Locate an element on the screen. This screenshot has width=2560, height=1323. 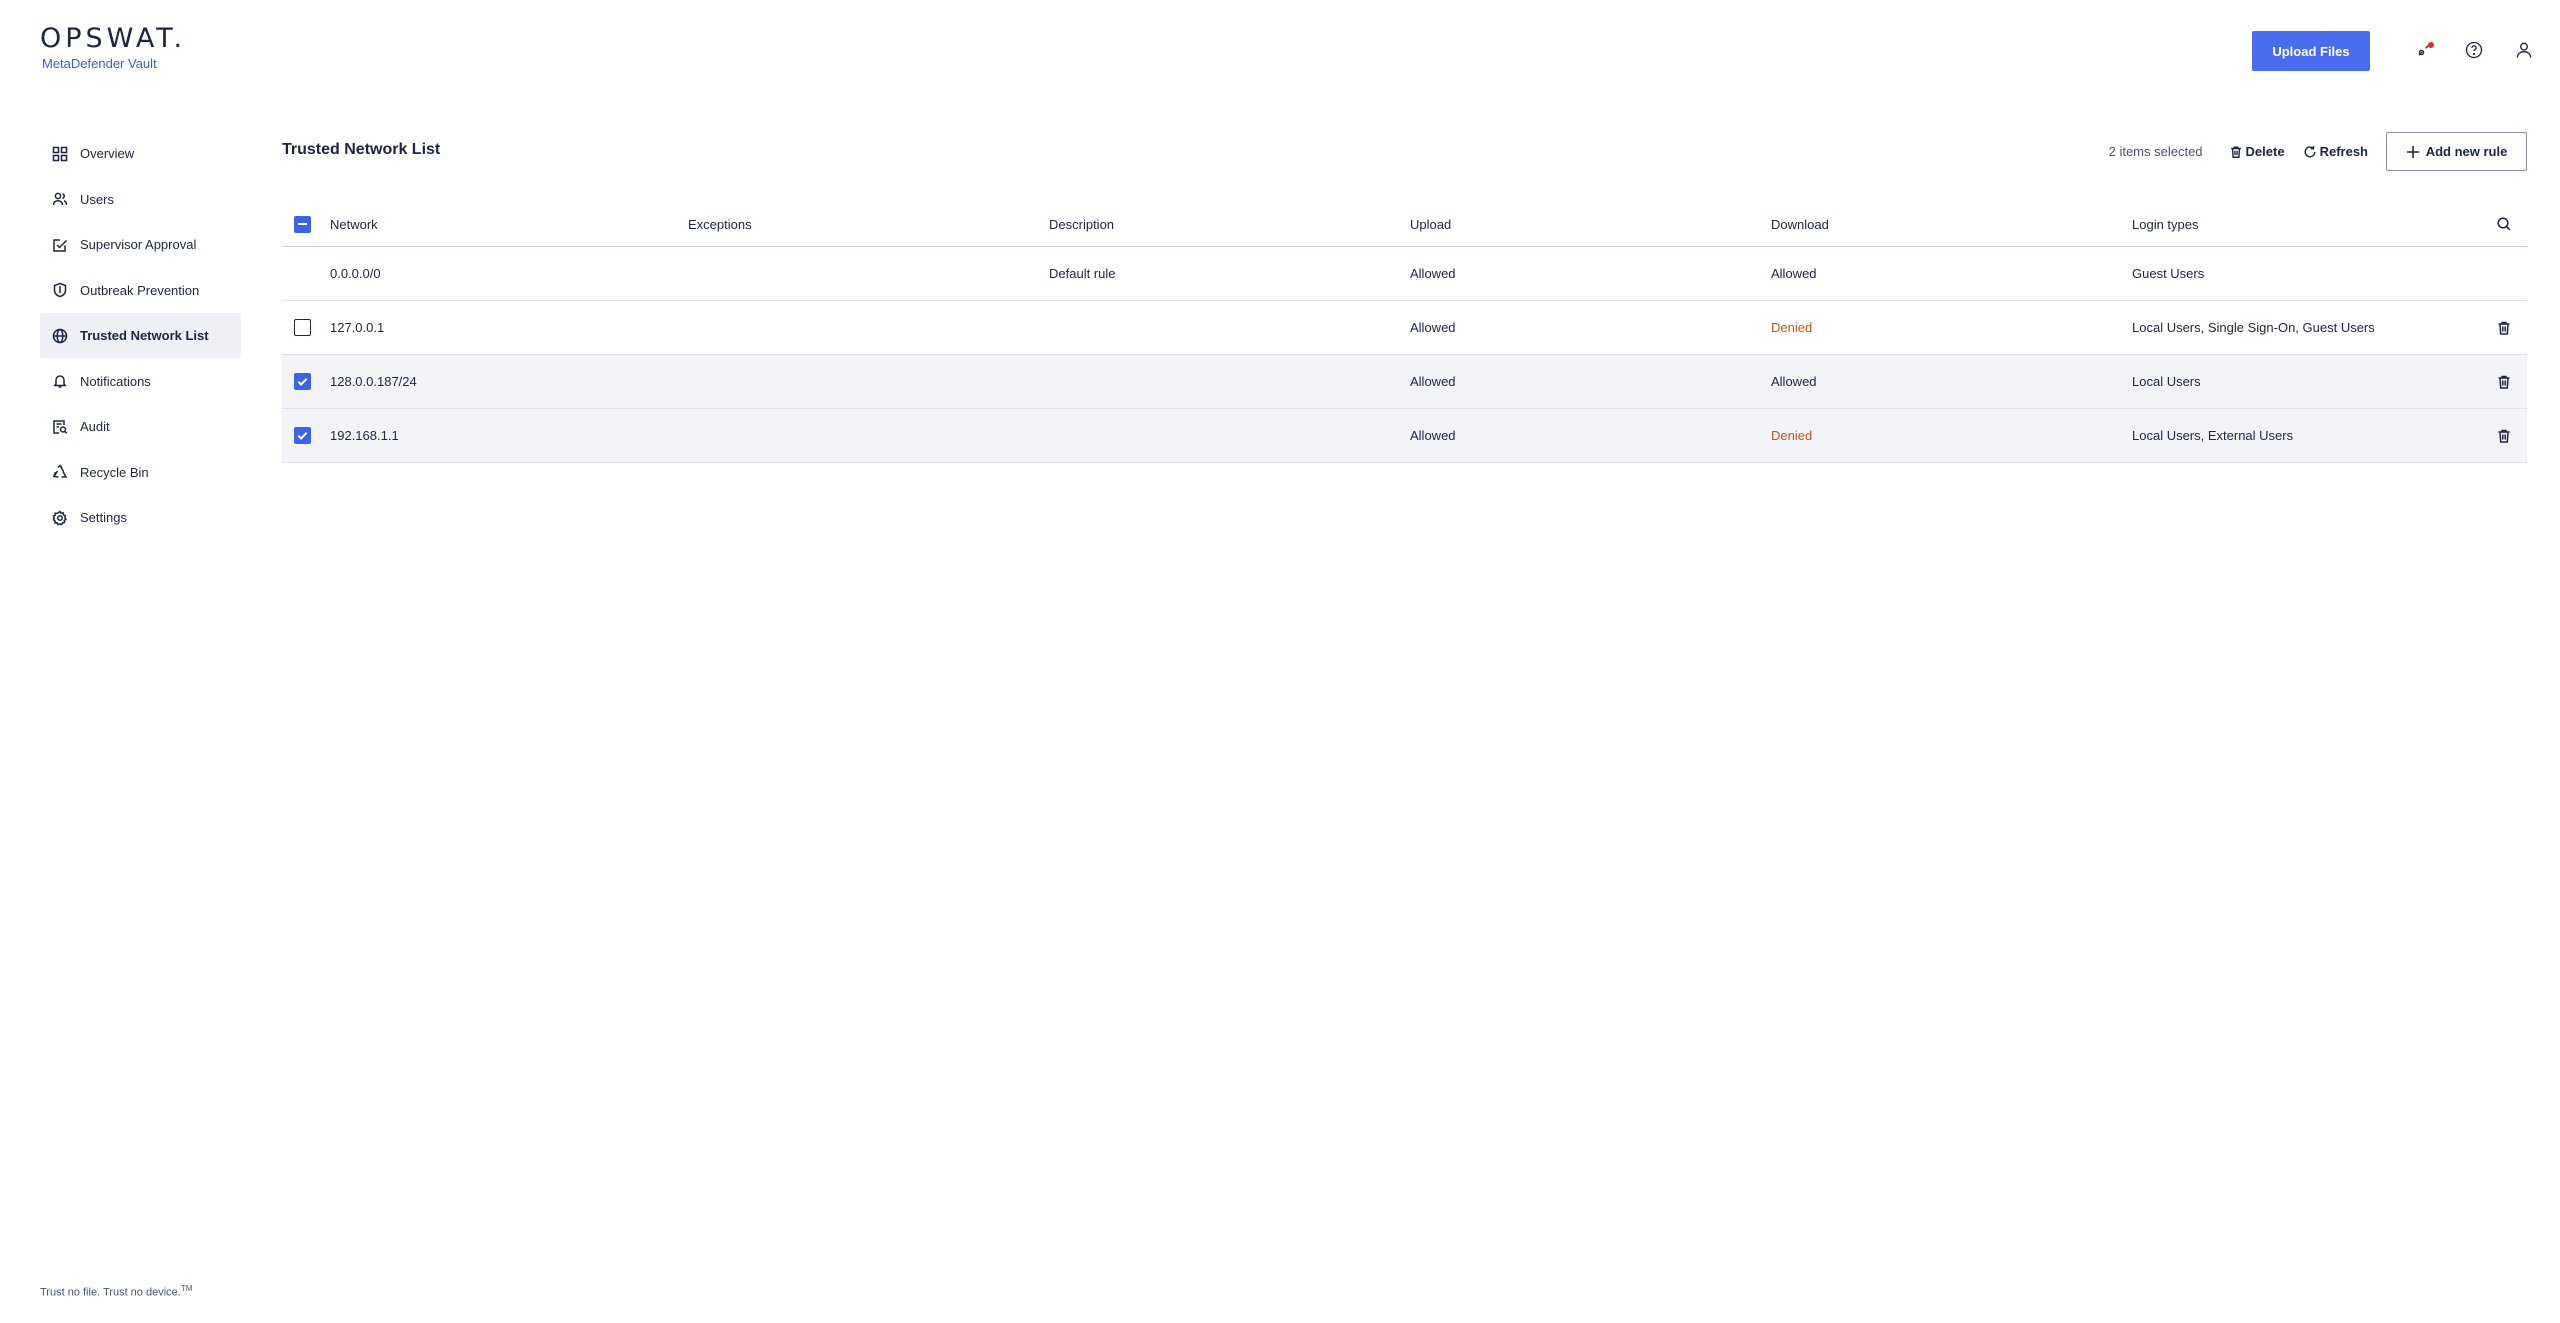
refresh-label: Refresh is located at coordinates (2343, 151).